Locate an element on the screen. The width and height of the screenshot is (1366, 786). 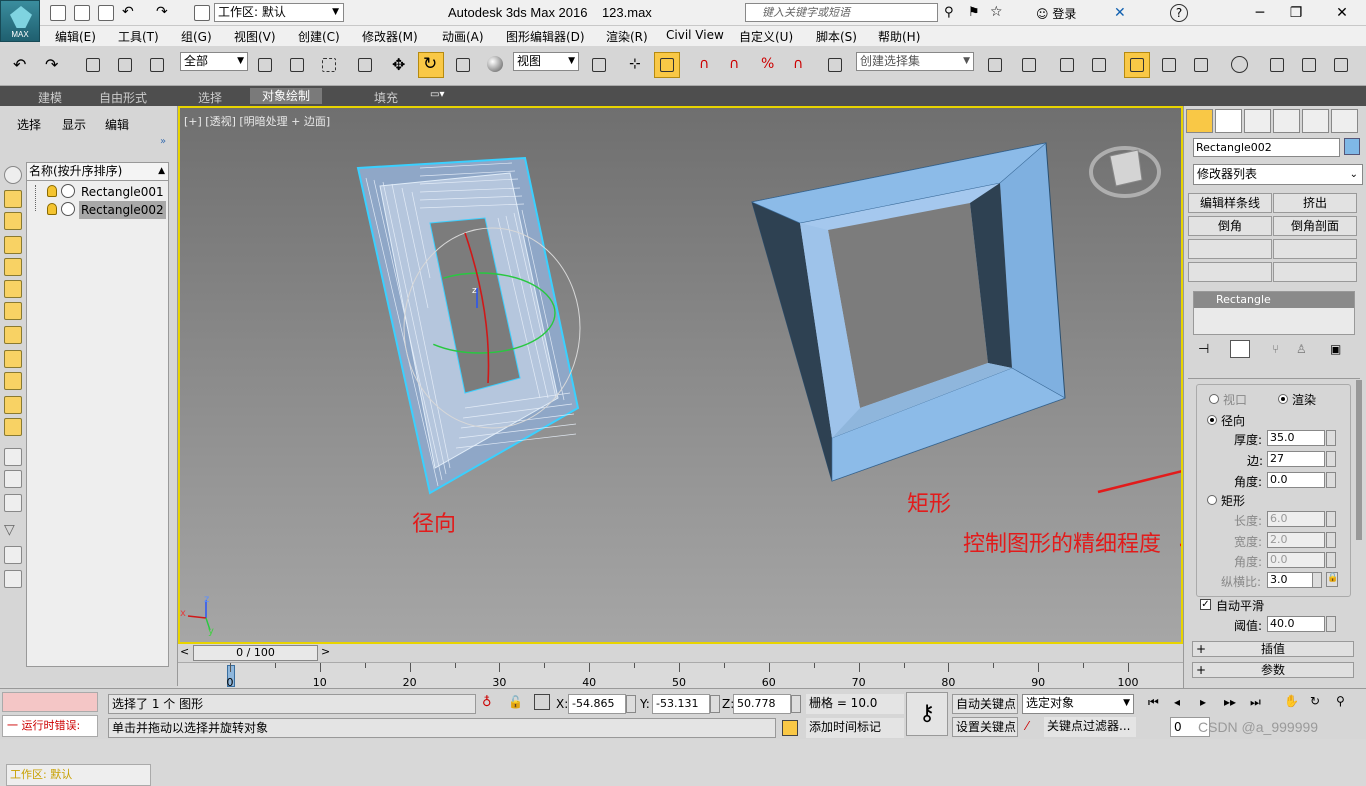
percent-snap-toggle: % is located at coordinates (767, 65).